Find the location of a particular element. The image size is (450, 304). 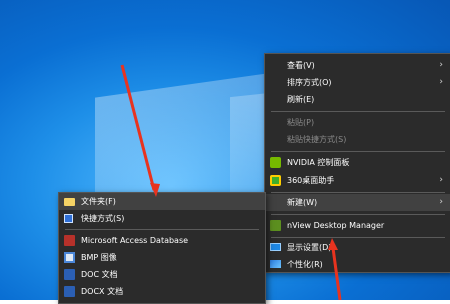

menu-item-360-desktop-assistant: 360桌面助手 › is located at coordinates (357, 180).